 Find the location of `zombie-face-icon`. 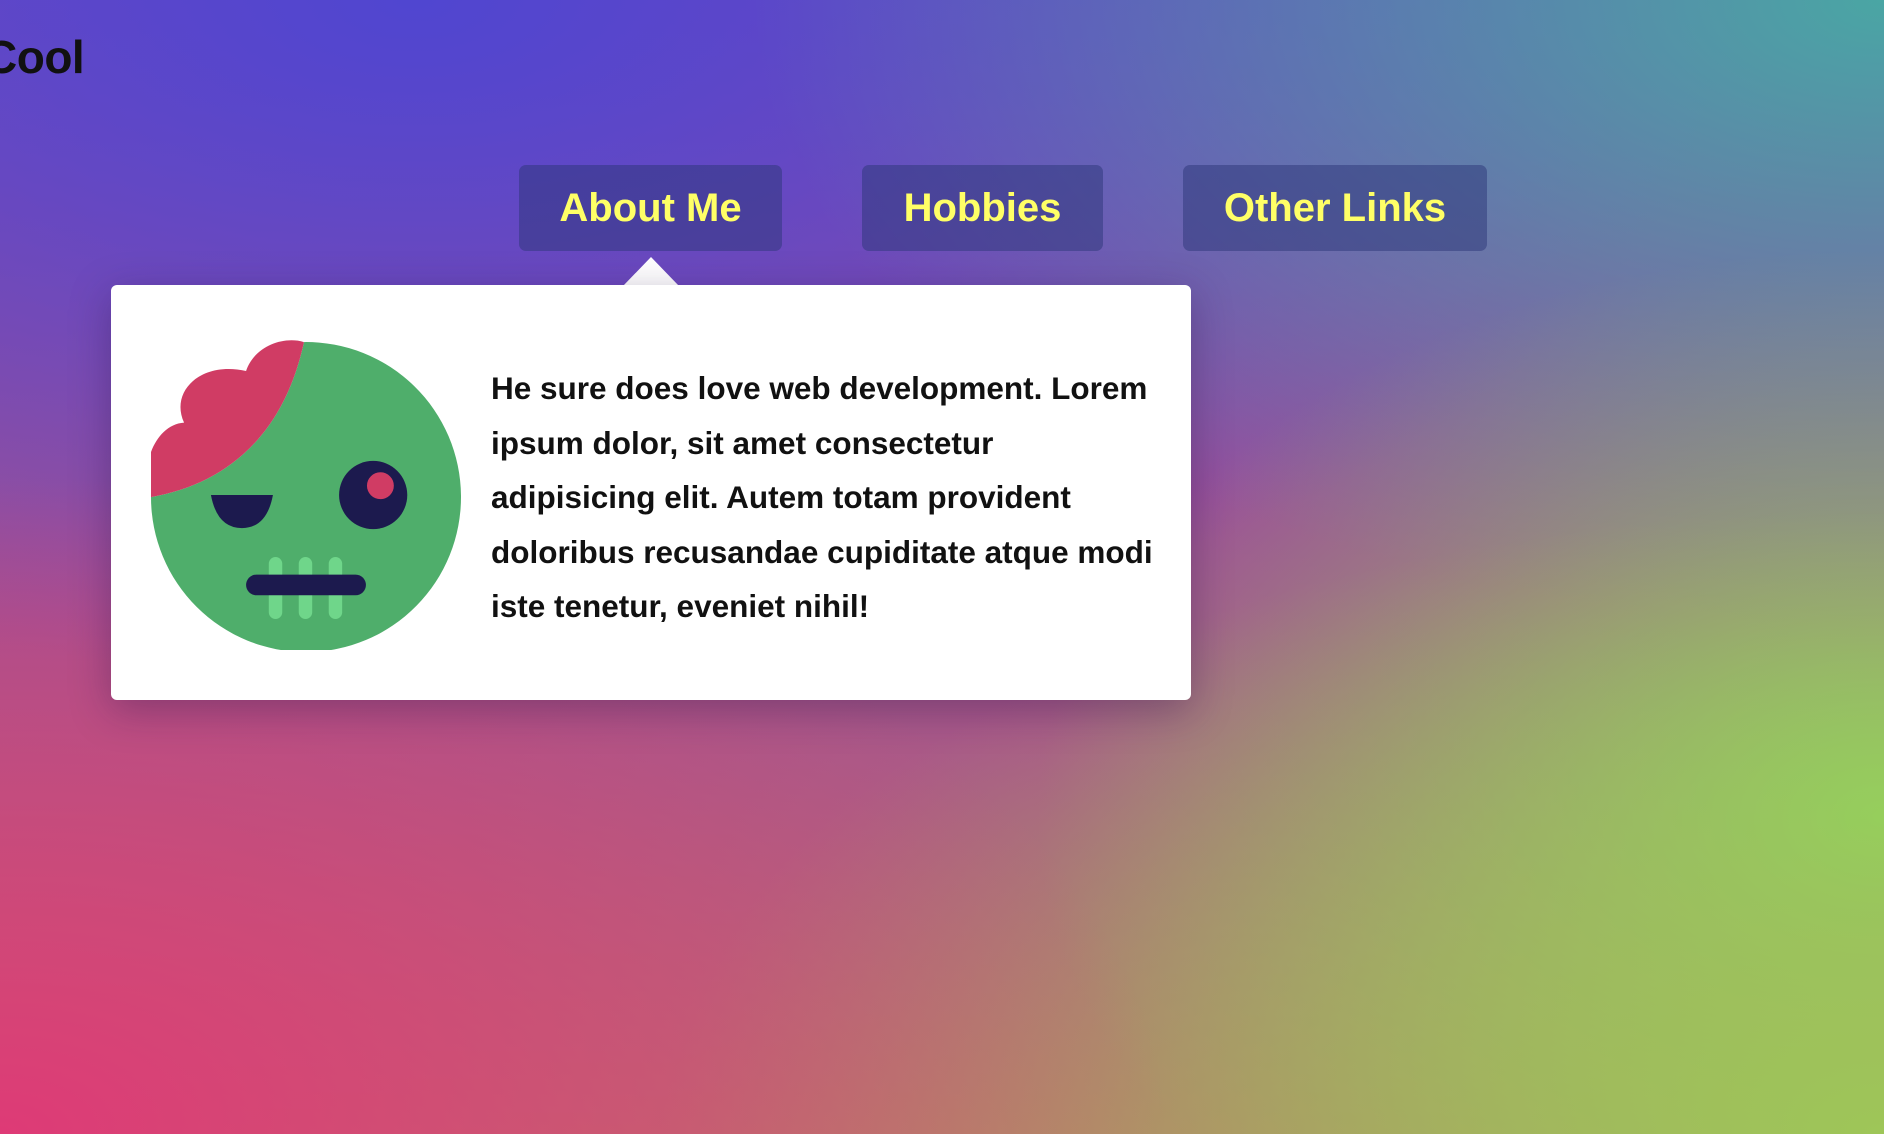

zombie-face-icon is located at coordinates (306, 495).